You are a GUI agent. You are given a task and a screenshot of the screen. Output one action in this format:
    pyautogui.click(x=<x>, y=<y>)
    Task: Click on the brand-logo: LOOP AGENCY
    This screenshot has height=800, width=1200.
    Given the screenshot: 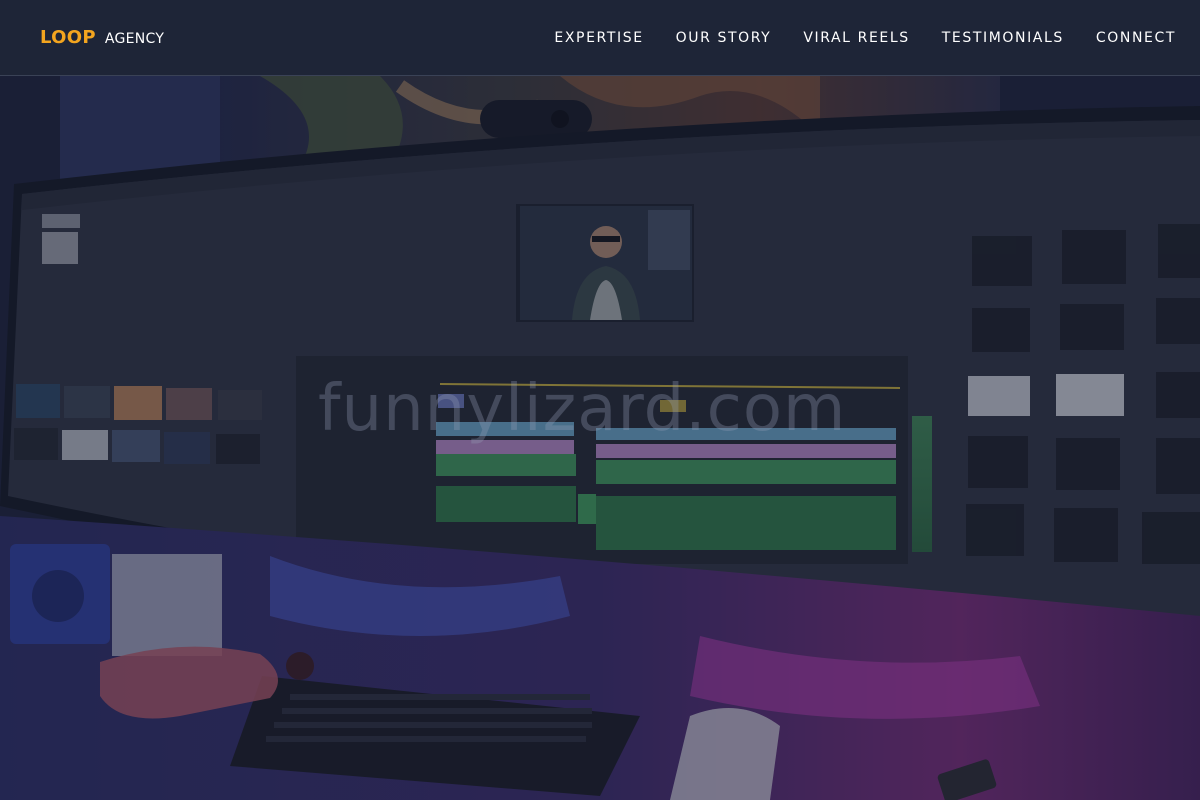 What is the action you would take?
    pyautogui.click(x=102, y=37)
    